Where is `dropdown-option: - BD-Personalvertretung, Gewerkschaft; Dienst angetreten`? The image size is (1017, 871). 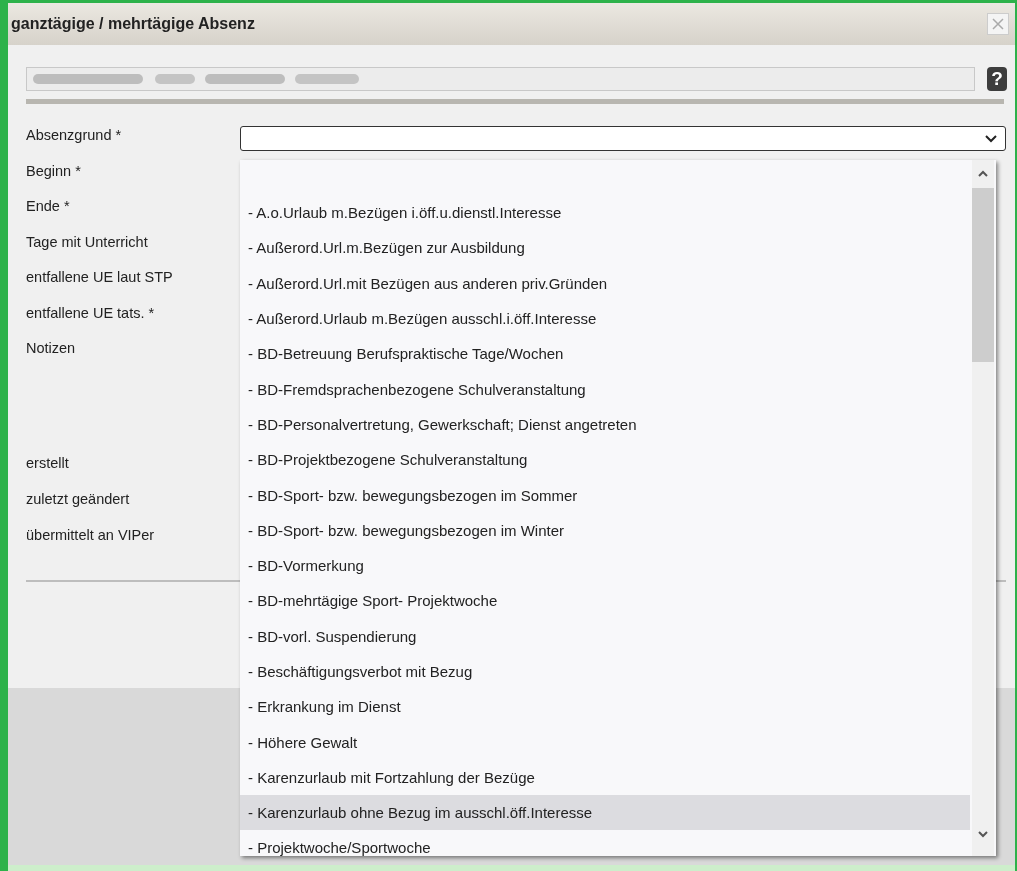 dropdown-option: - BD-Personalvertretung, Gewerkschaft; Dienst angetreten is located at coordinates (605, 424).